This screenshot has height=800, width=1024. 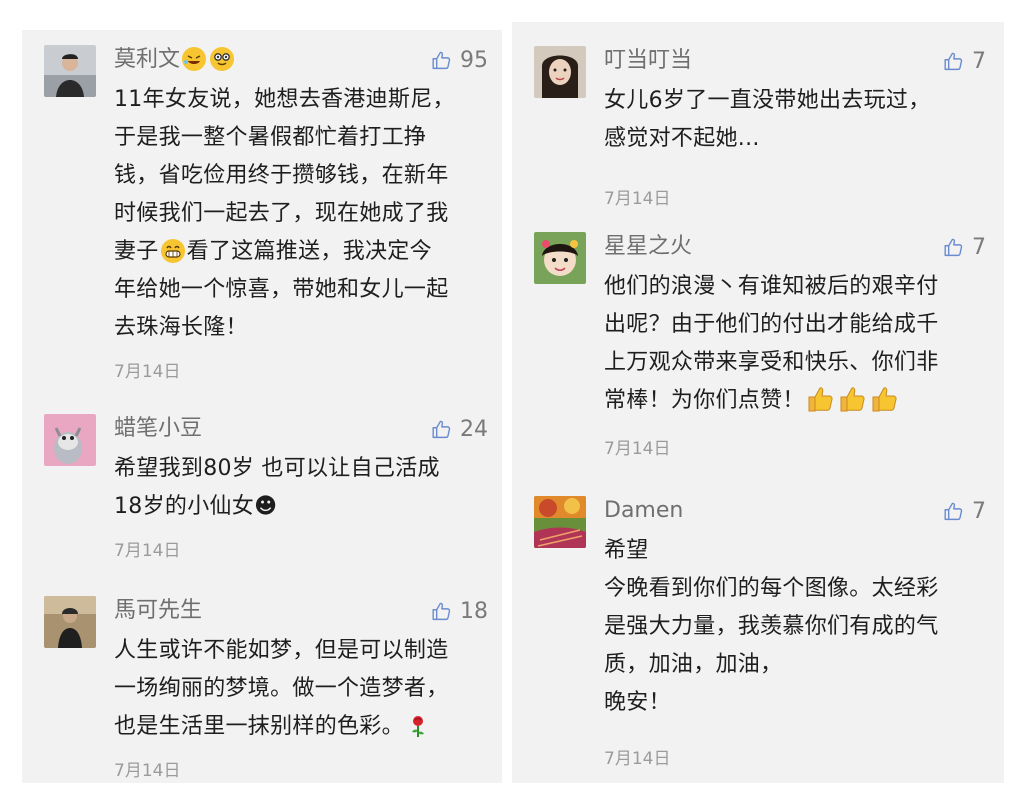 I want to click on comment-text: 希望我到80岁 也可以让自己活成 18岁的小仙女☻, so click(x=277, y=488).